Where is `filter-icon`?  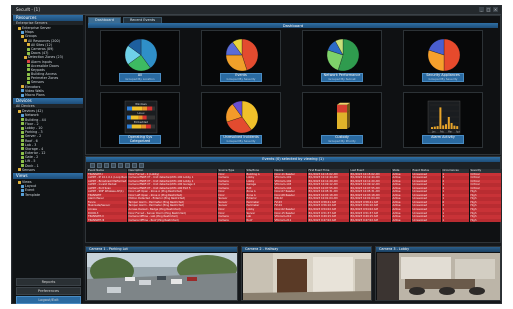 filter-icon is located at coordinates (106, 165).